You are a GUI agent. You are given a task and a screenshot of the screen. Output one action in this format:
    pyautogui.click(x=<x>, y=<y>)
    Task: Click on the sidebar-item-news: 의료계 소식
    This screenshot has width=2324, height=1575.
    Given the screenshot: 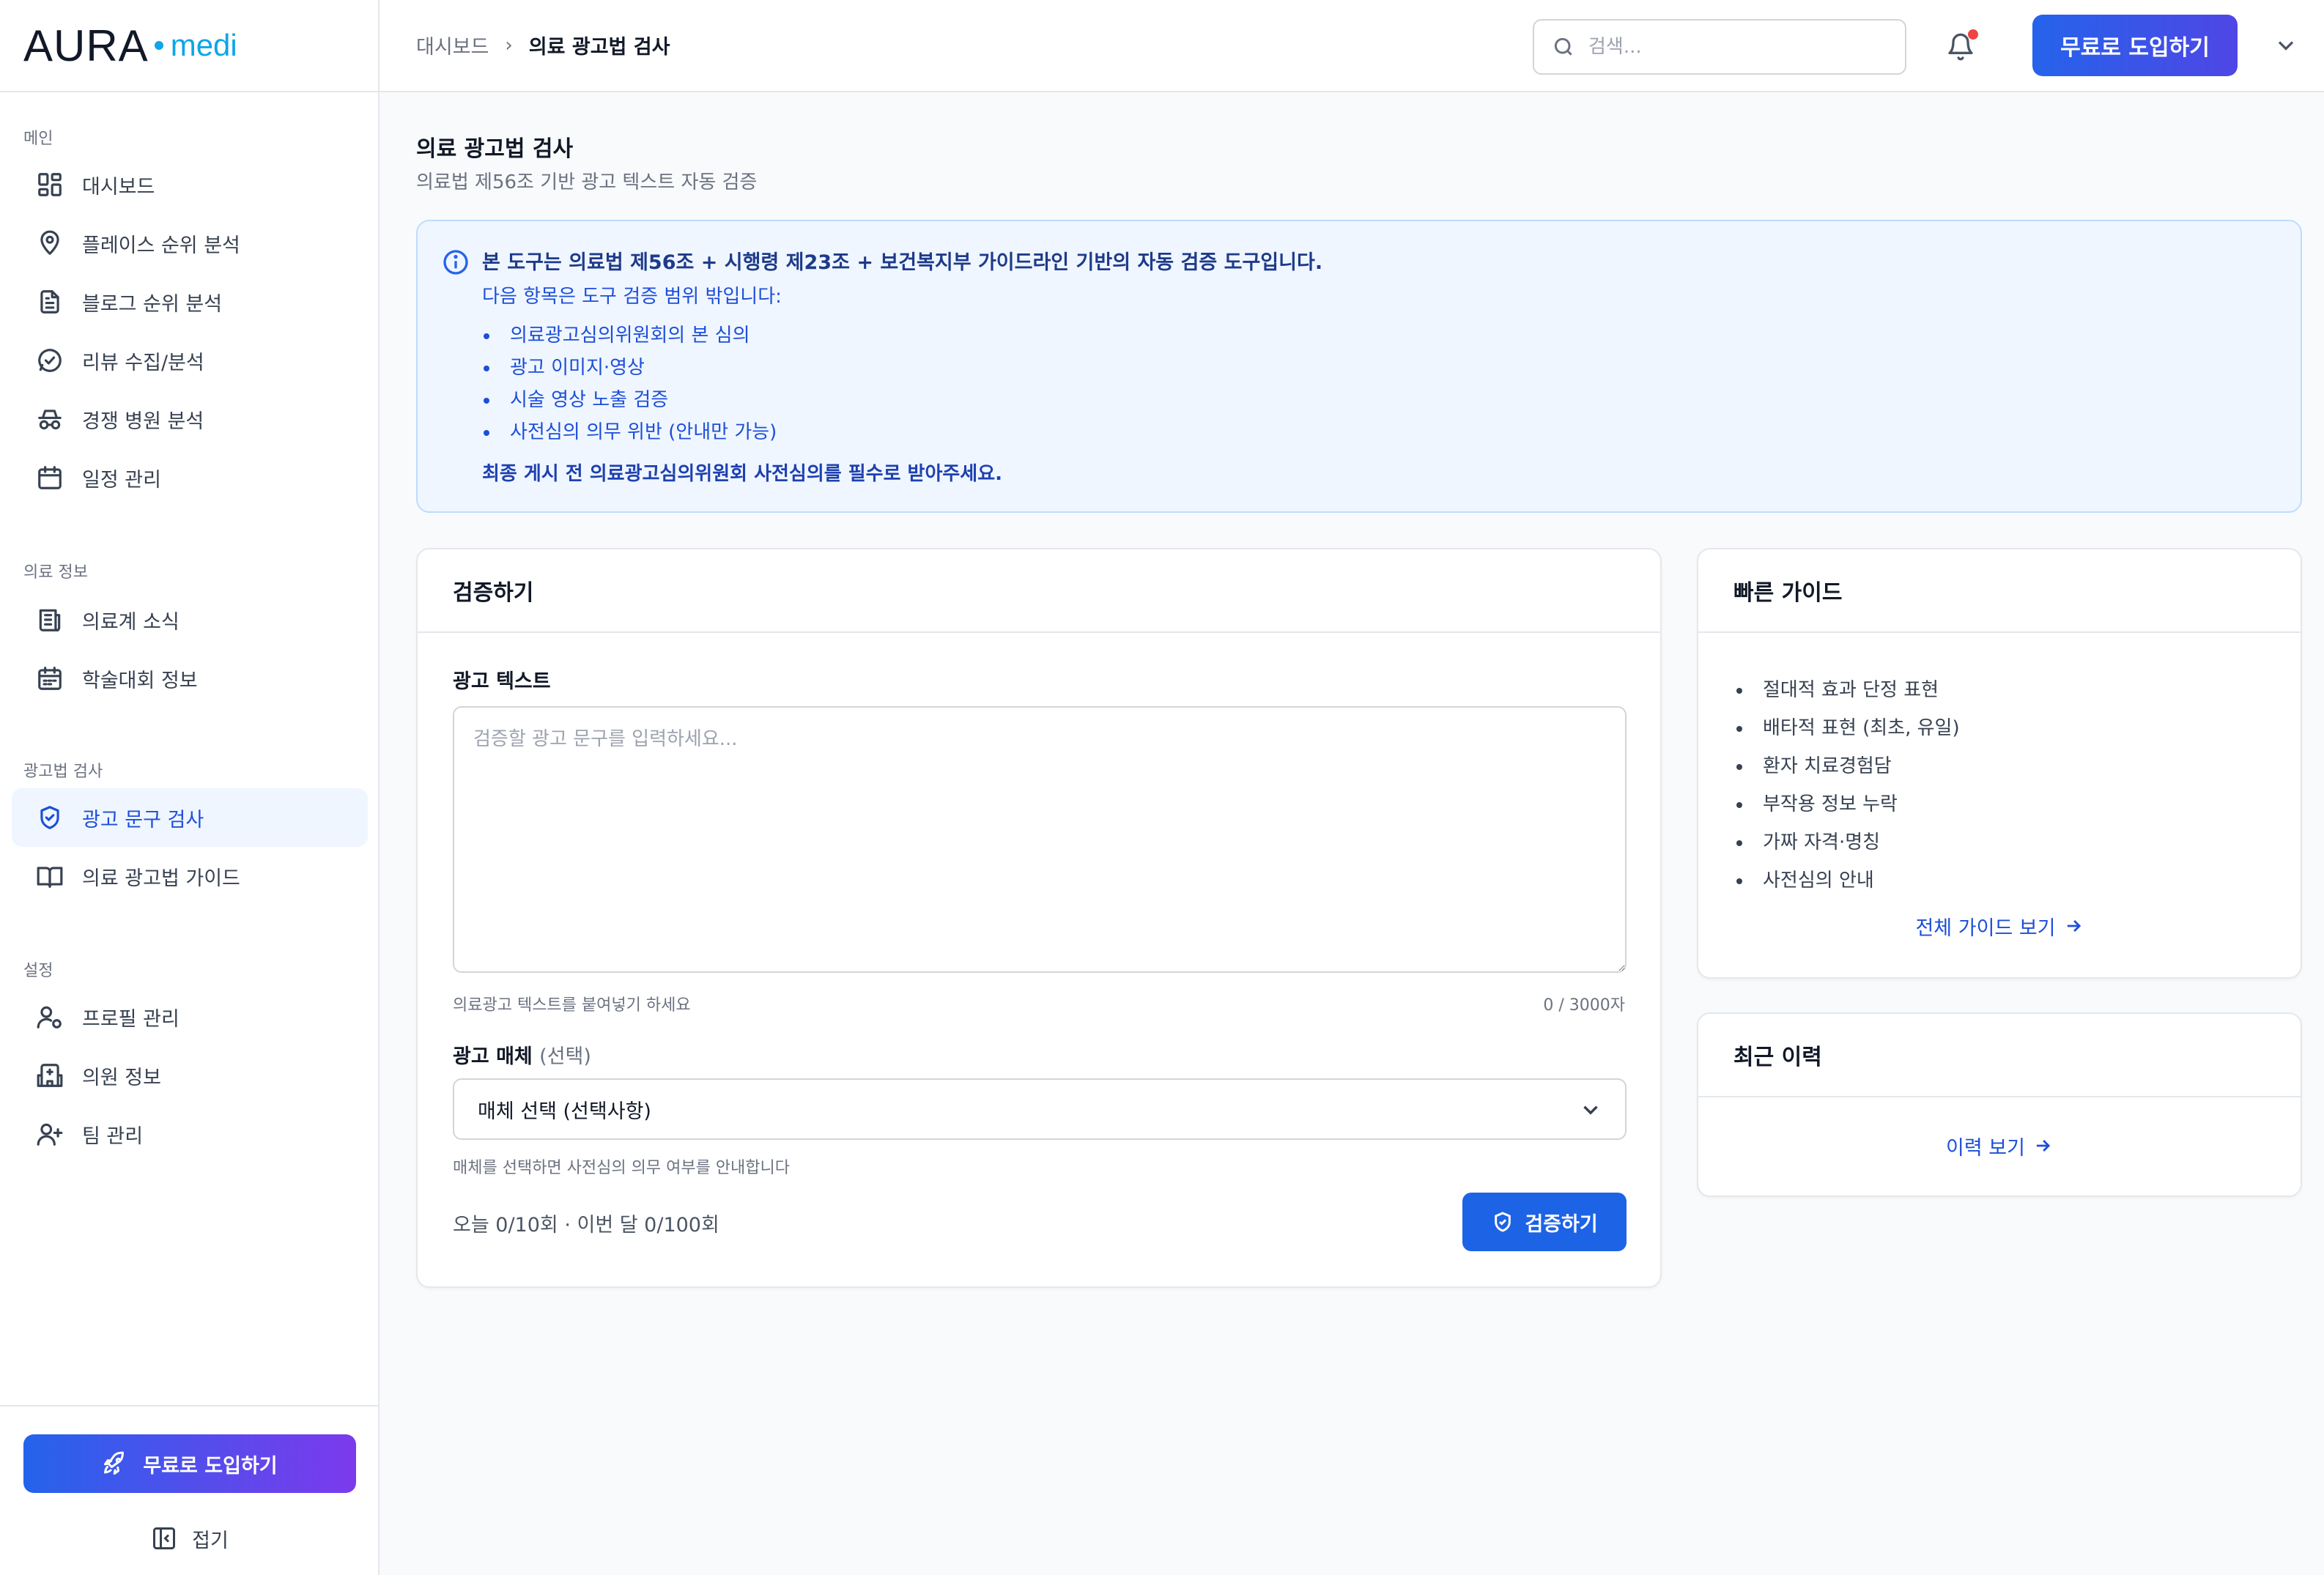 What is the action you would take?
    pyautogui.click(x=190, y=619)
    